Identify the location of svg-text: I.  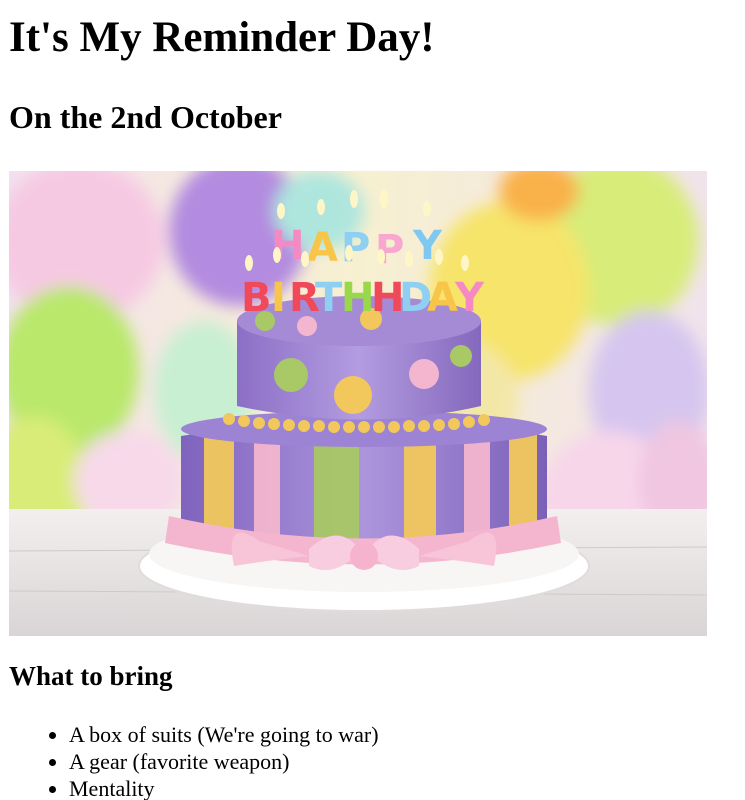
(278, 298).